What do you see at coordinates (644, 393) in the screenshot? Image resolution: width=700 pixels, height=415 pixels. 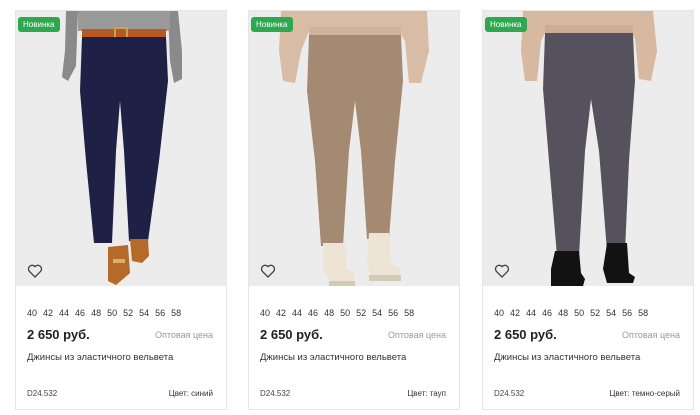 I see `product-color: Цвет: темно-серый` at bounding box center [644, 393].